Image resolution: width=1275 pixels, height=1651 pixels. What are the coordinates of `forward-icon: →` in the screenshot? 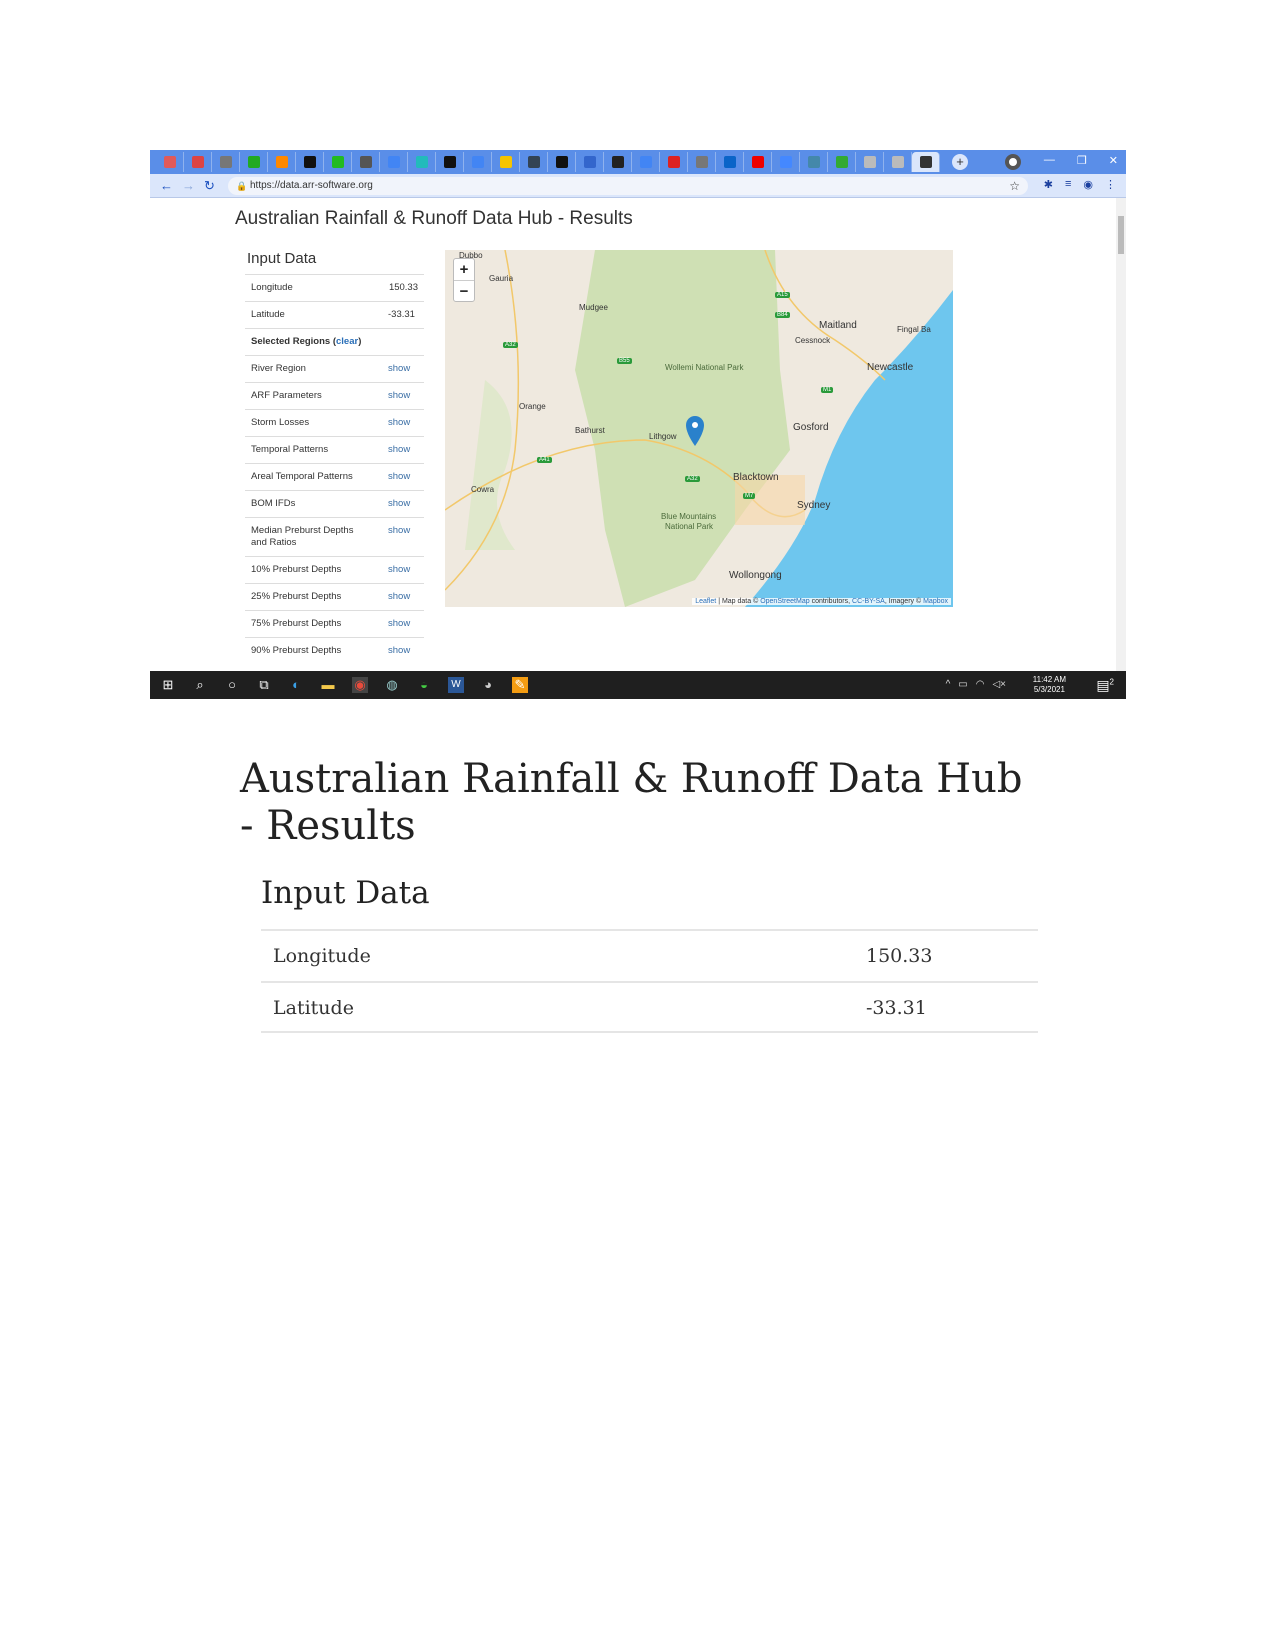 It's located at (188, 185).